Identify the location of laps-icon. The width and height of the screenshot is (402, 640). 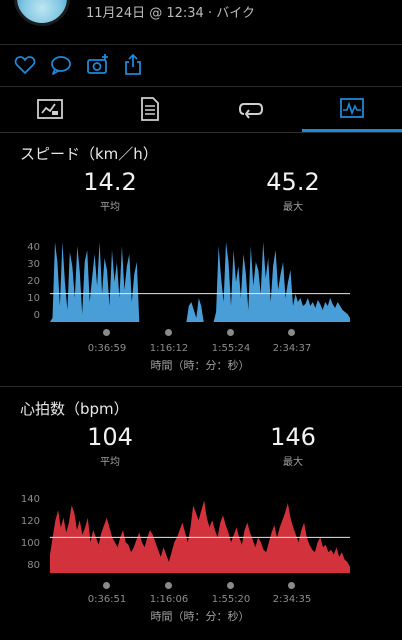
(251, 111).